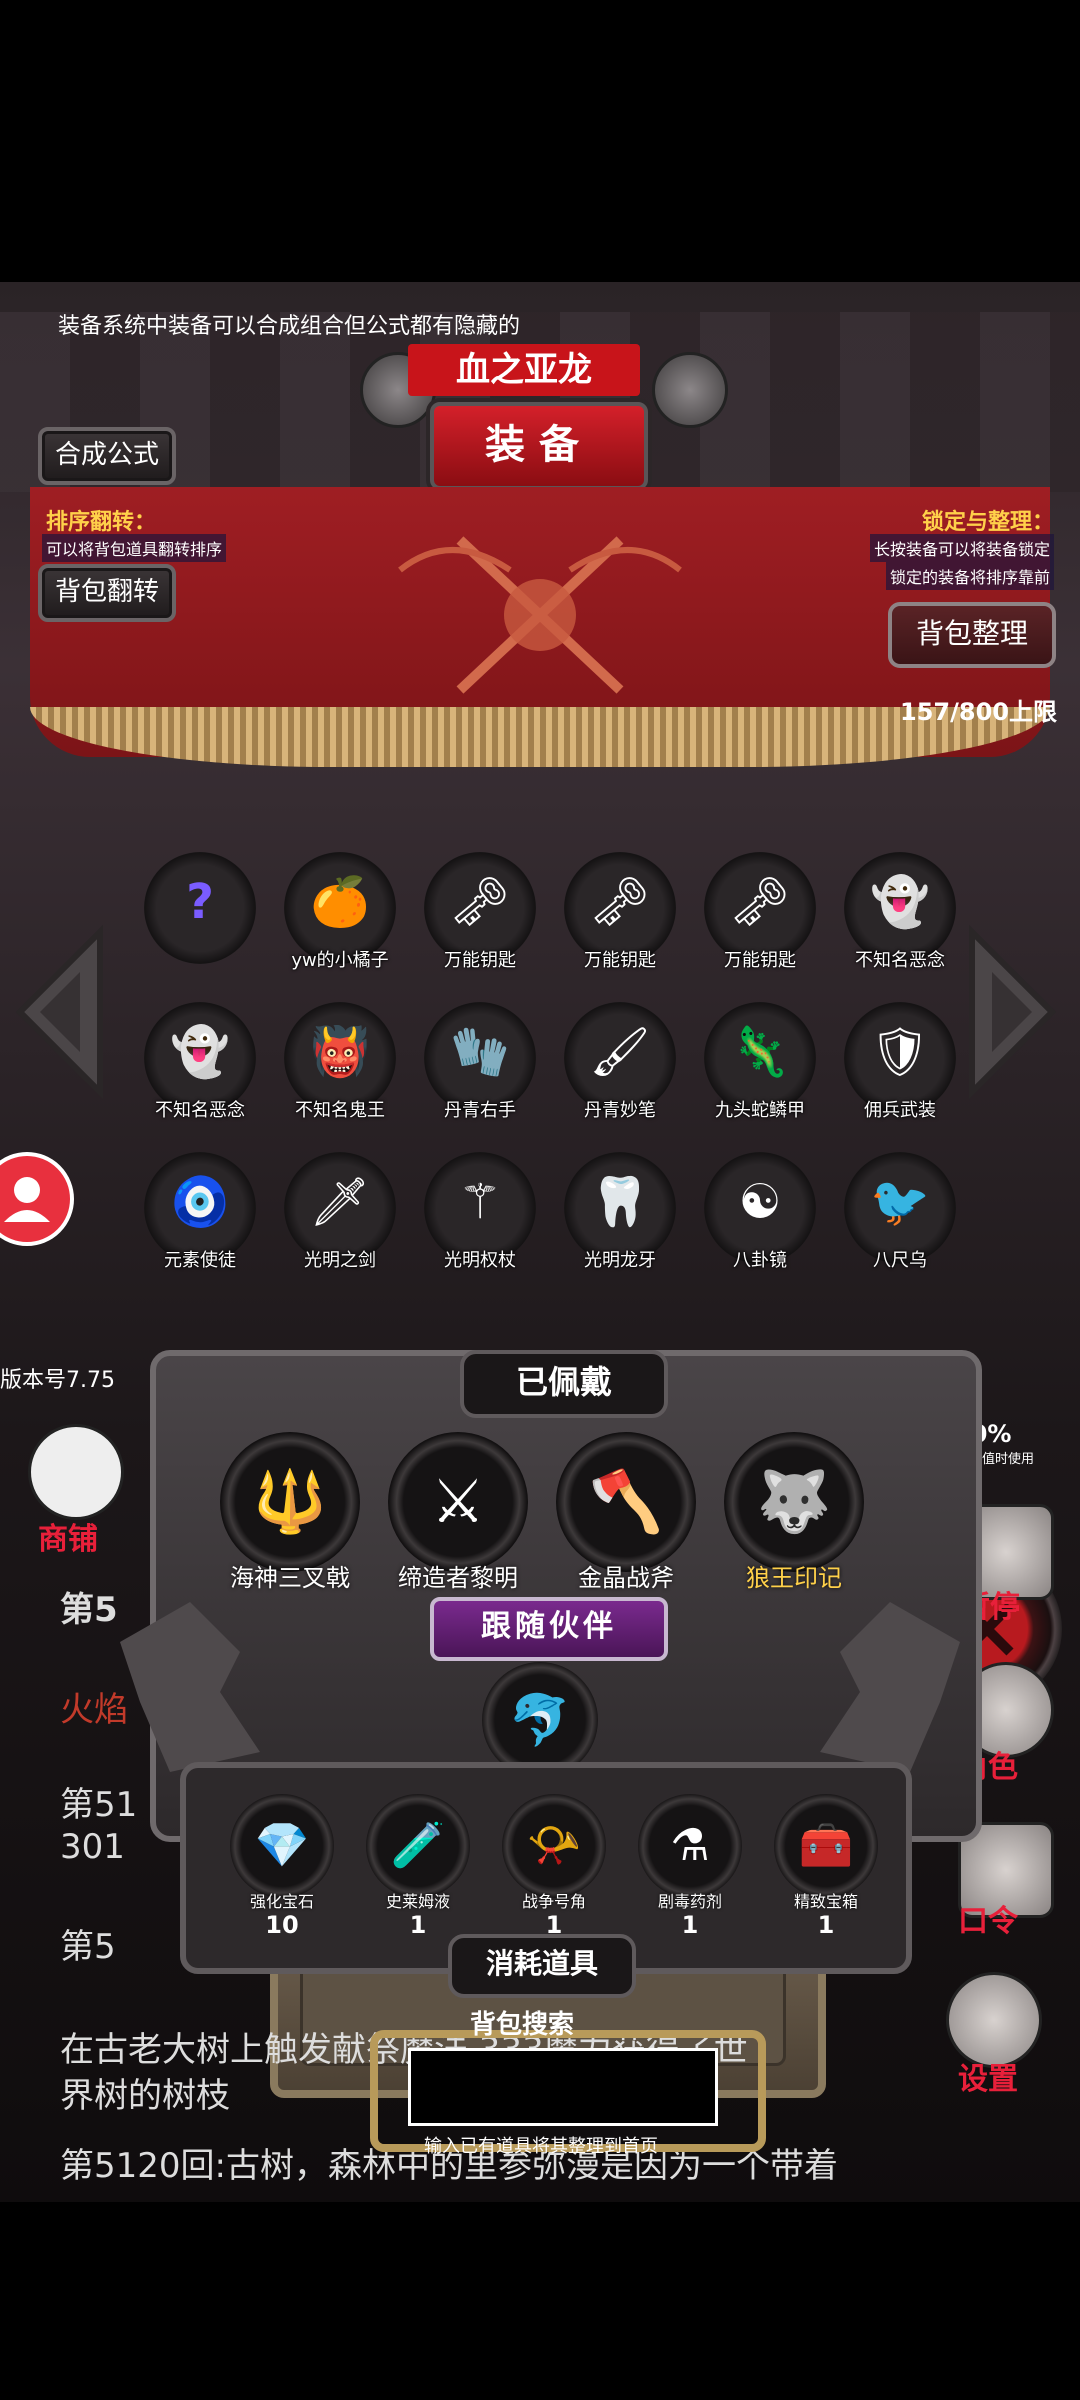 This screenshot has width=1080, height=2400. Describe the element at coordinates (99, 1805) in the screenshot. I see `bg-line: 第51` at that location.